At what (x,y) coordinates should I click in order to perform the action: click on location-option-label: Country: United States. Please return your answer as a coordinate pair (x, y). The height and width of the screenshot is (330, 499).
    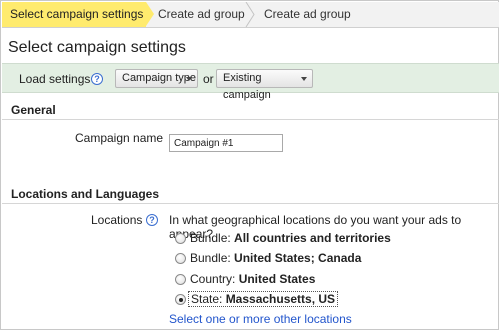
    Looking at the image, I should click on (253, 279).